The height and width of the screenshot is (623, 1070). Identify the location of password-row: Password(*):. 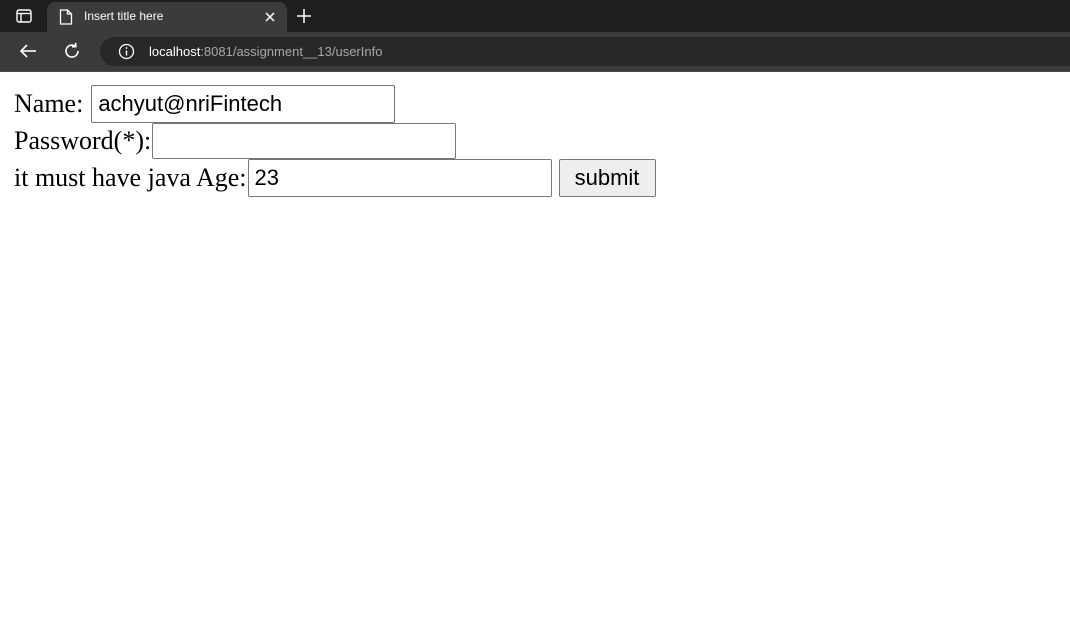
(335, 140).